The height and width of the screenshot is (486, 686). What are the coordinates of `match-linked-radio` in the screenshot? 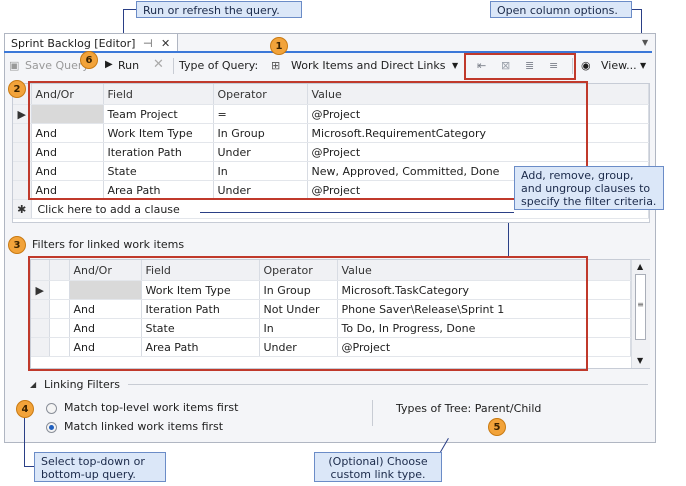 It's located at (51, 427).